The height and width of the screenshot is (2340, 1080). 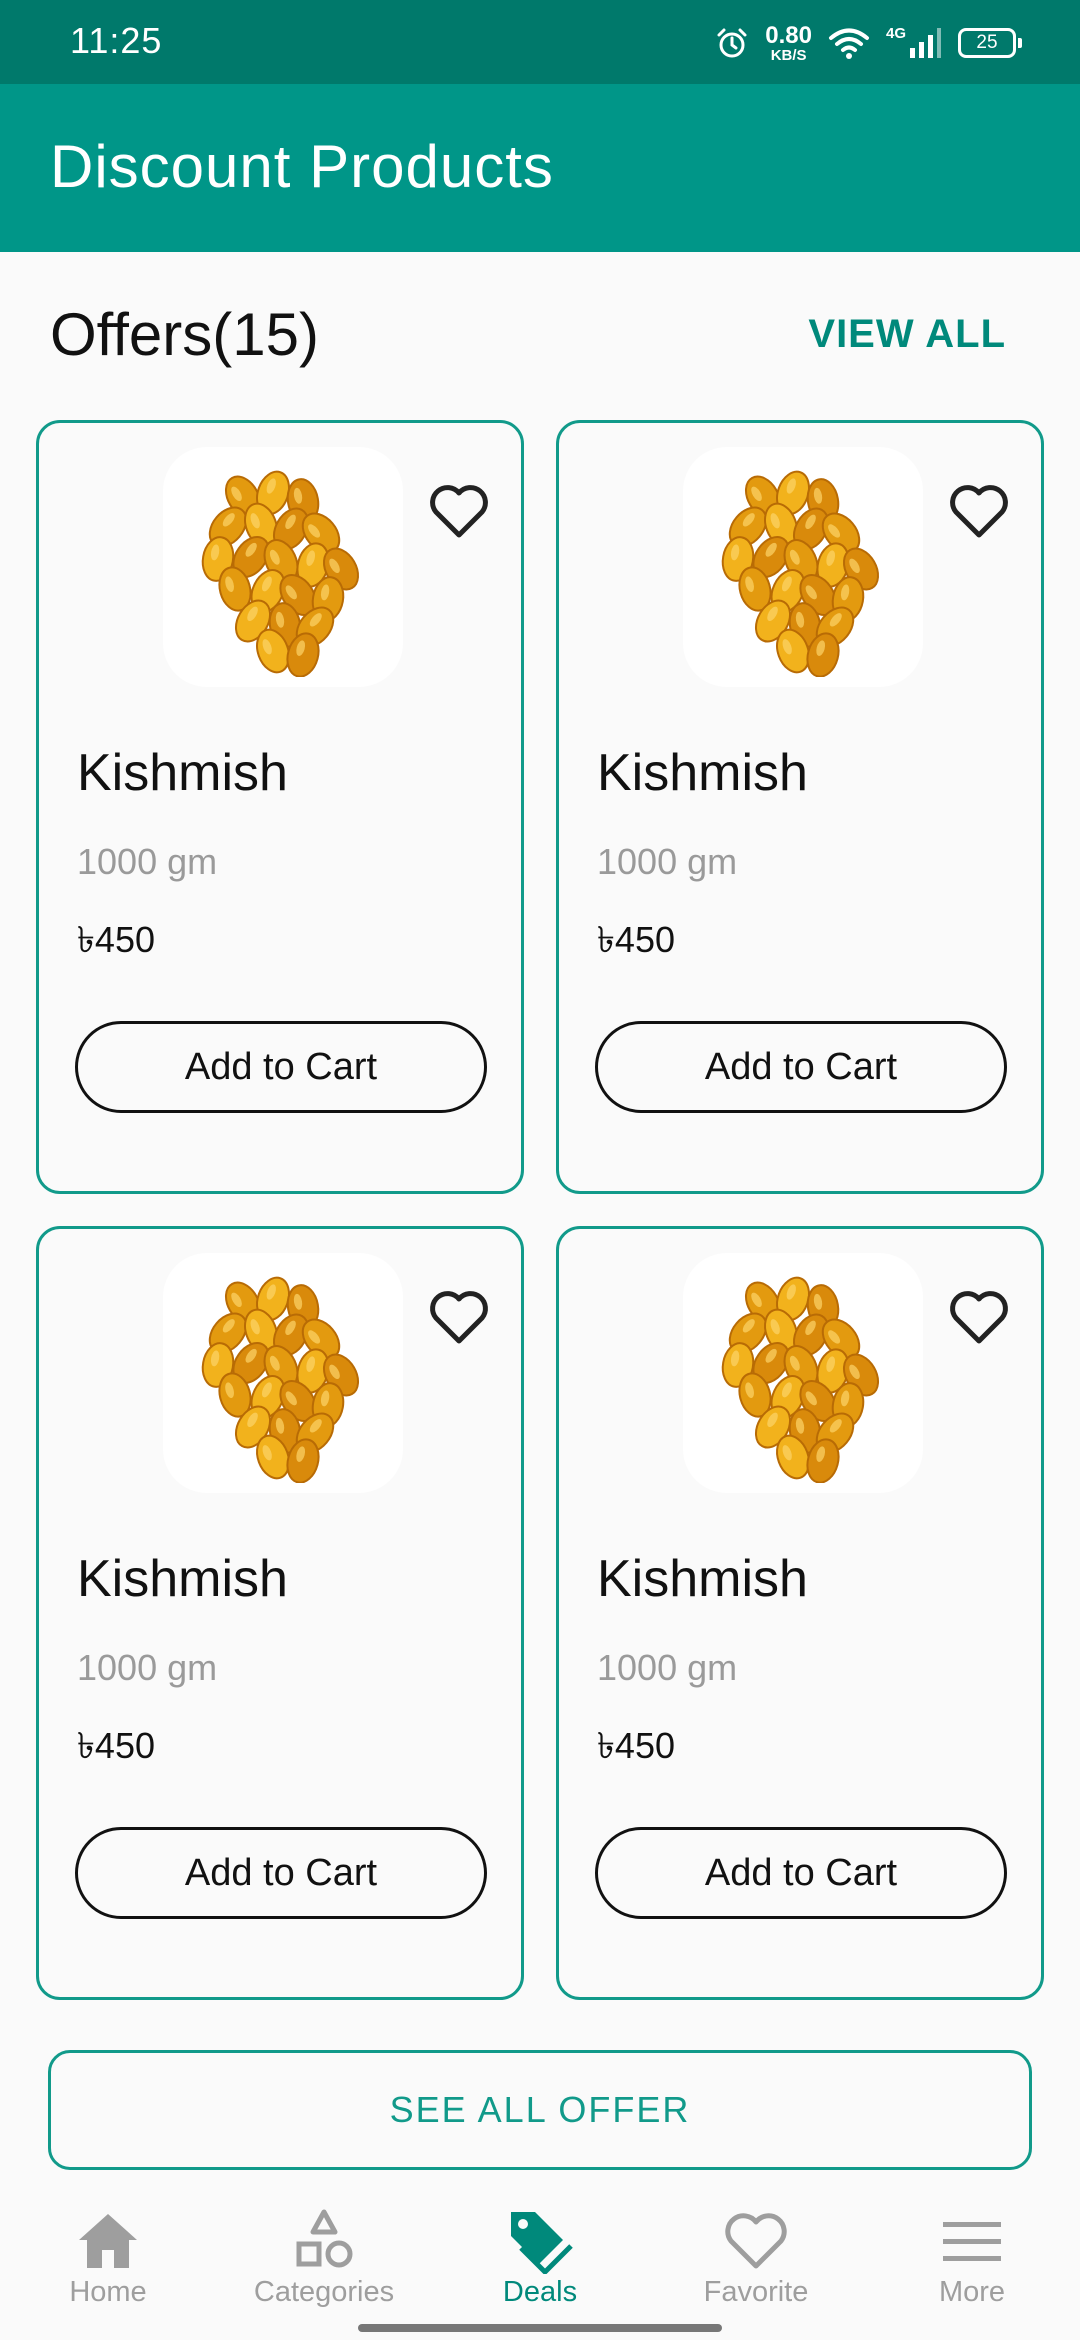 What do you see at coordinates (972, 2292) in the screenshot?
I see `nav-label: More` at bounding box center [972, 2292].